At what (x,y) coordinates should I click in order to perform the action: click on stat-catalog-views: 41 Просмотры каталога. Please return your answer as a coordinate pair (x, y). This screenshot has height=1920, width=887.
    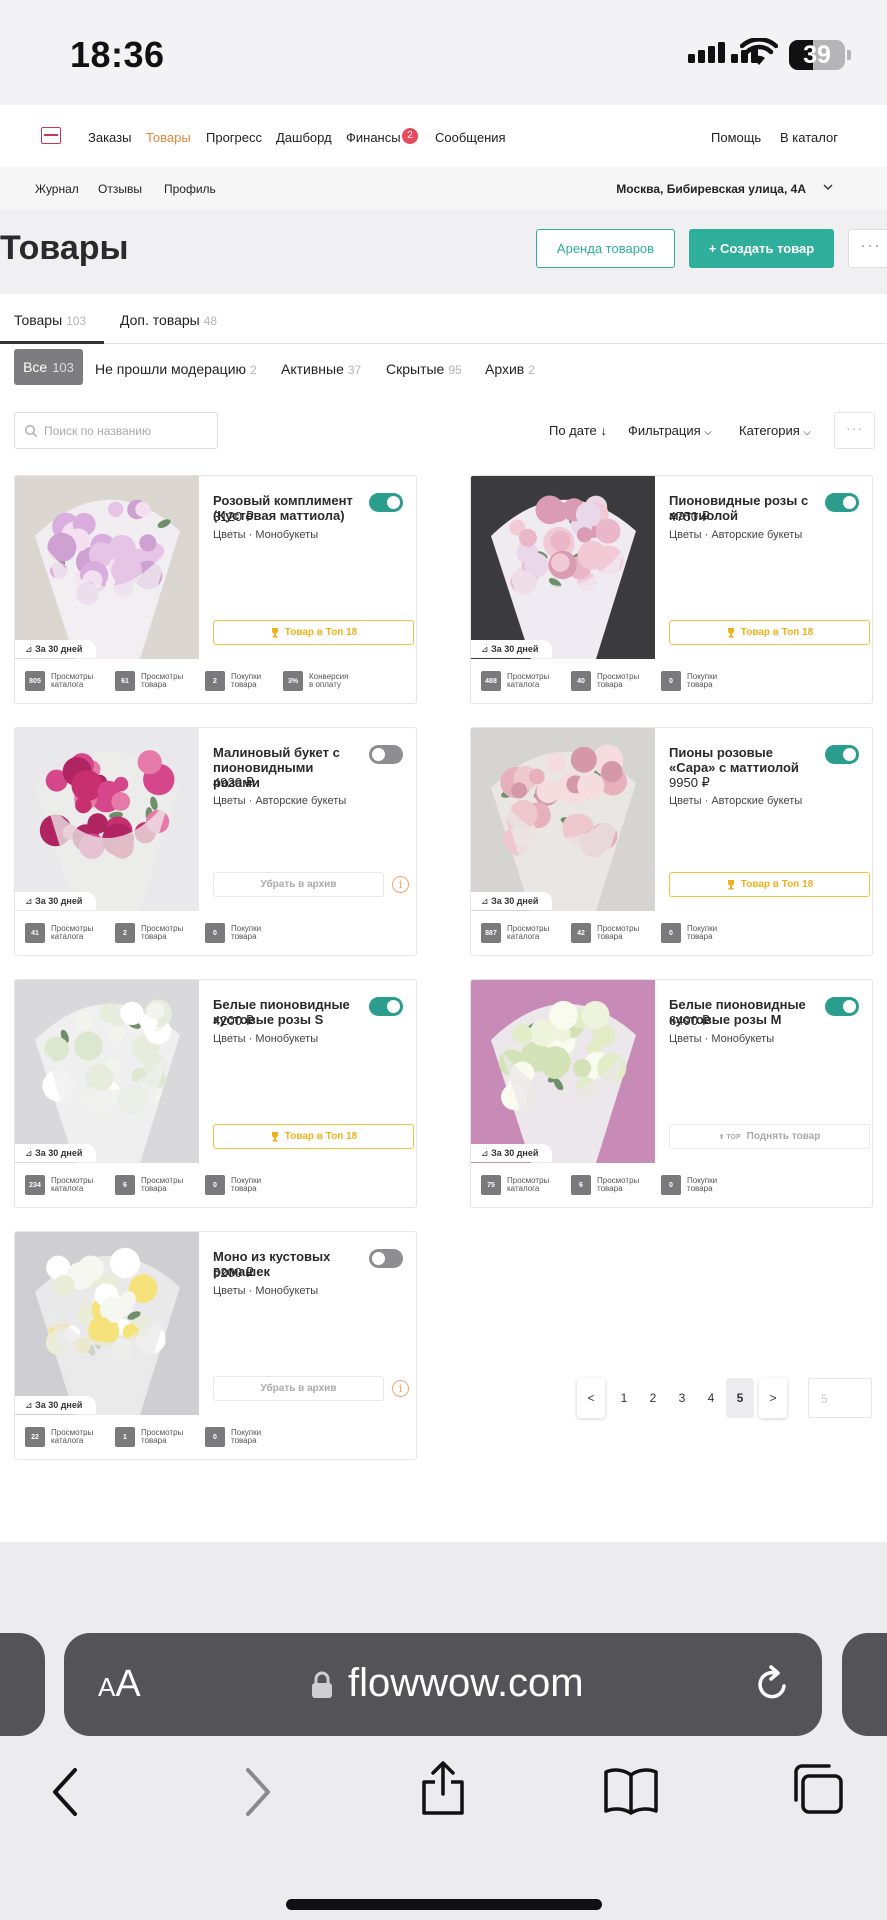
    Looking at the image, I should click on (60, 933).